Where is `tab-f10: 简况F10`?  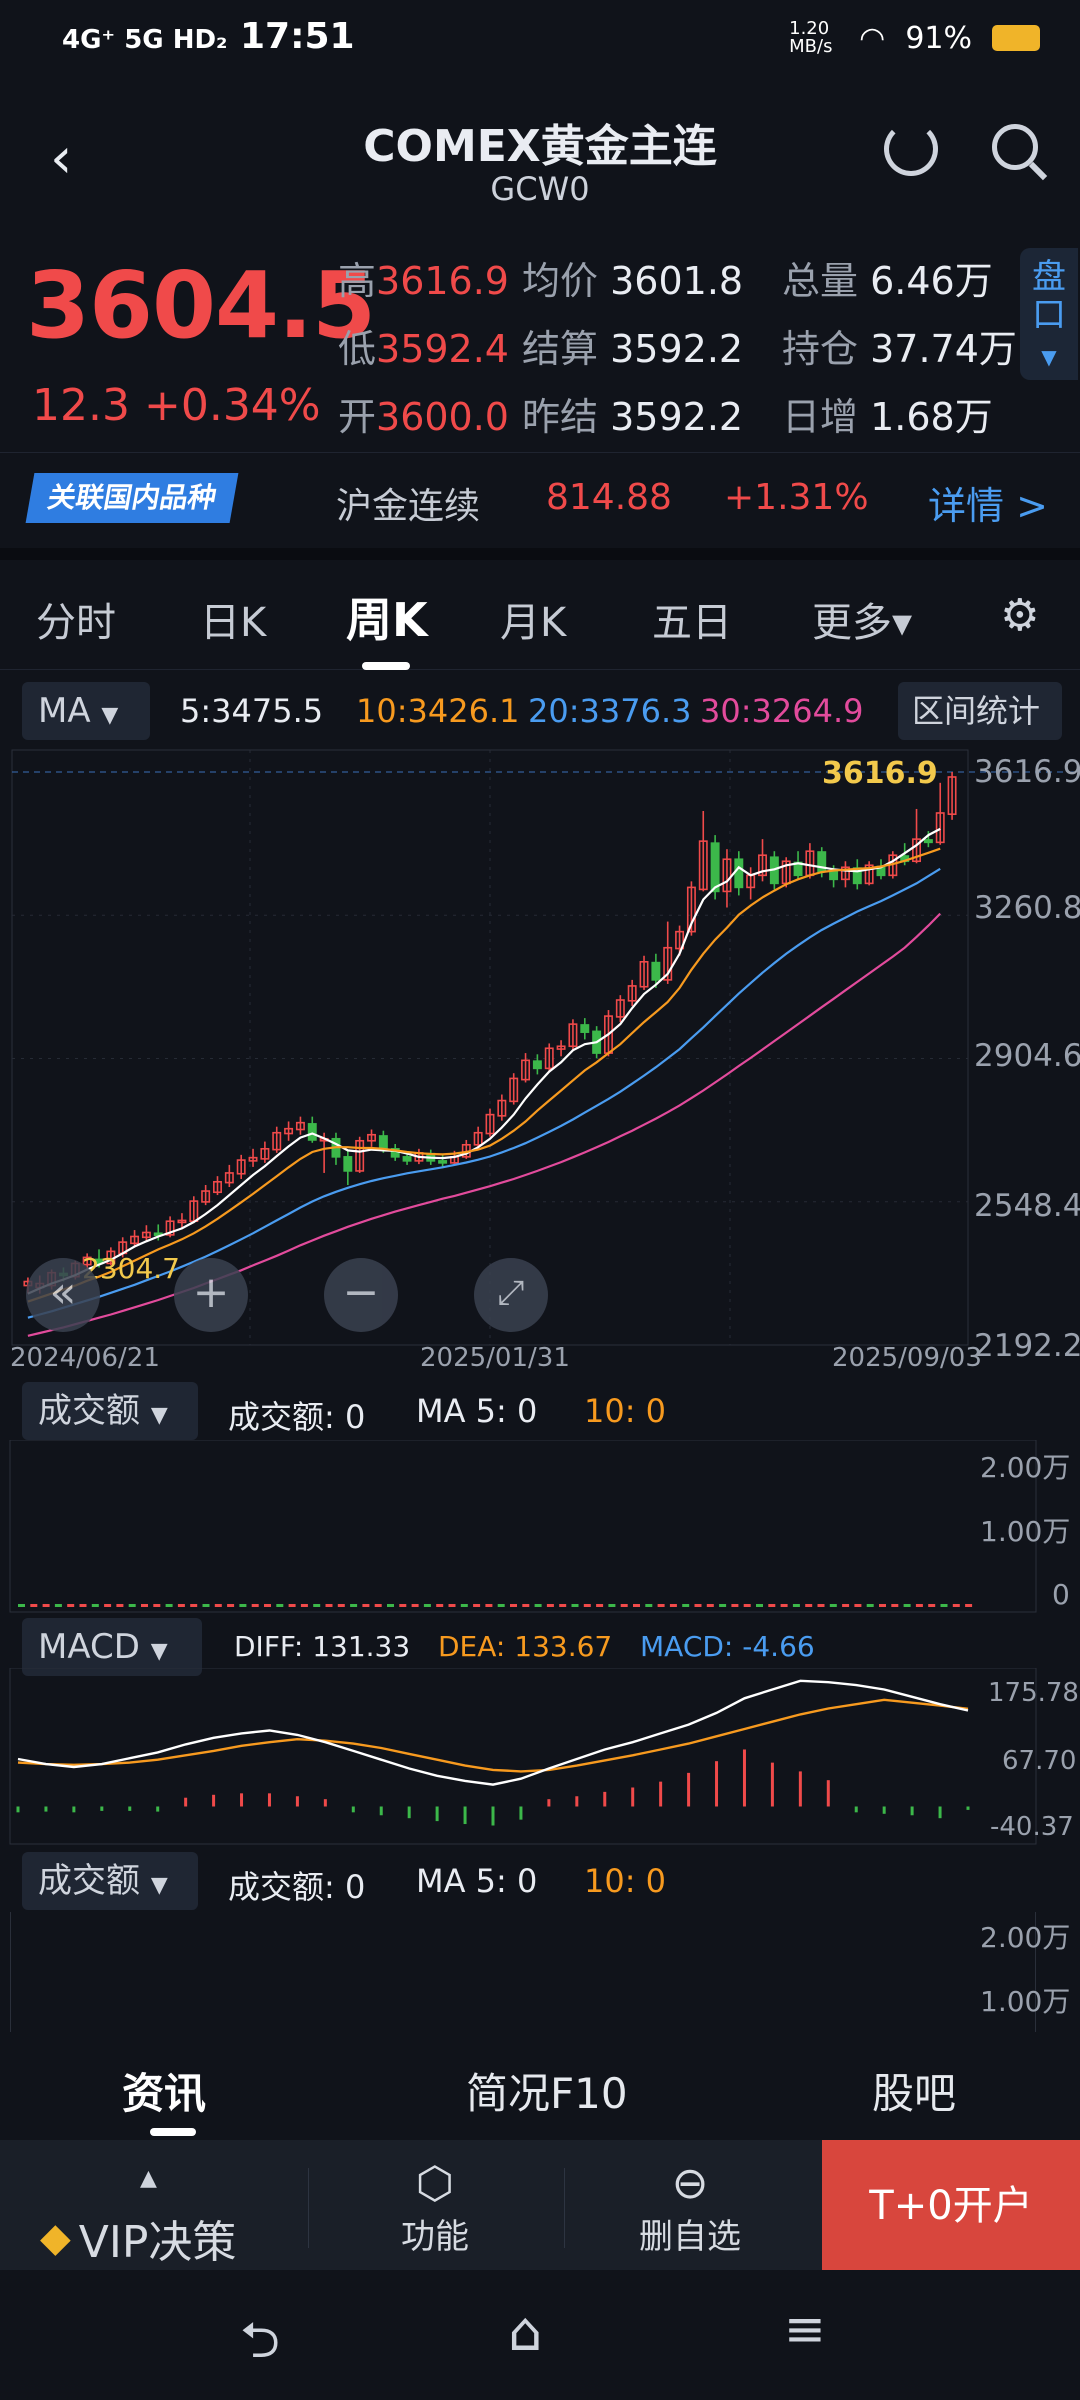
tab-f10: 简况F10 is located at coordinates (547, 2090).